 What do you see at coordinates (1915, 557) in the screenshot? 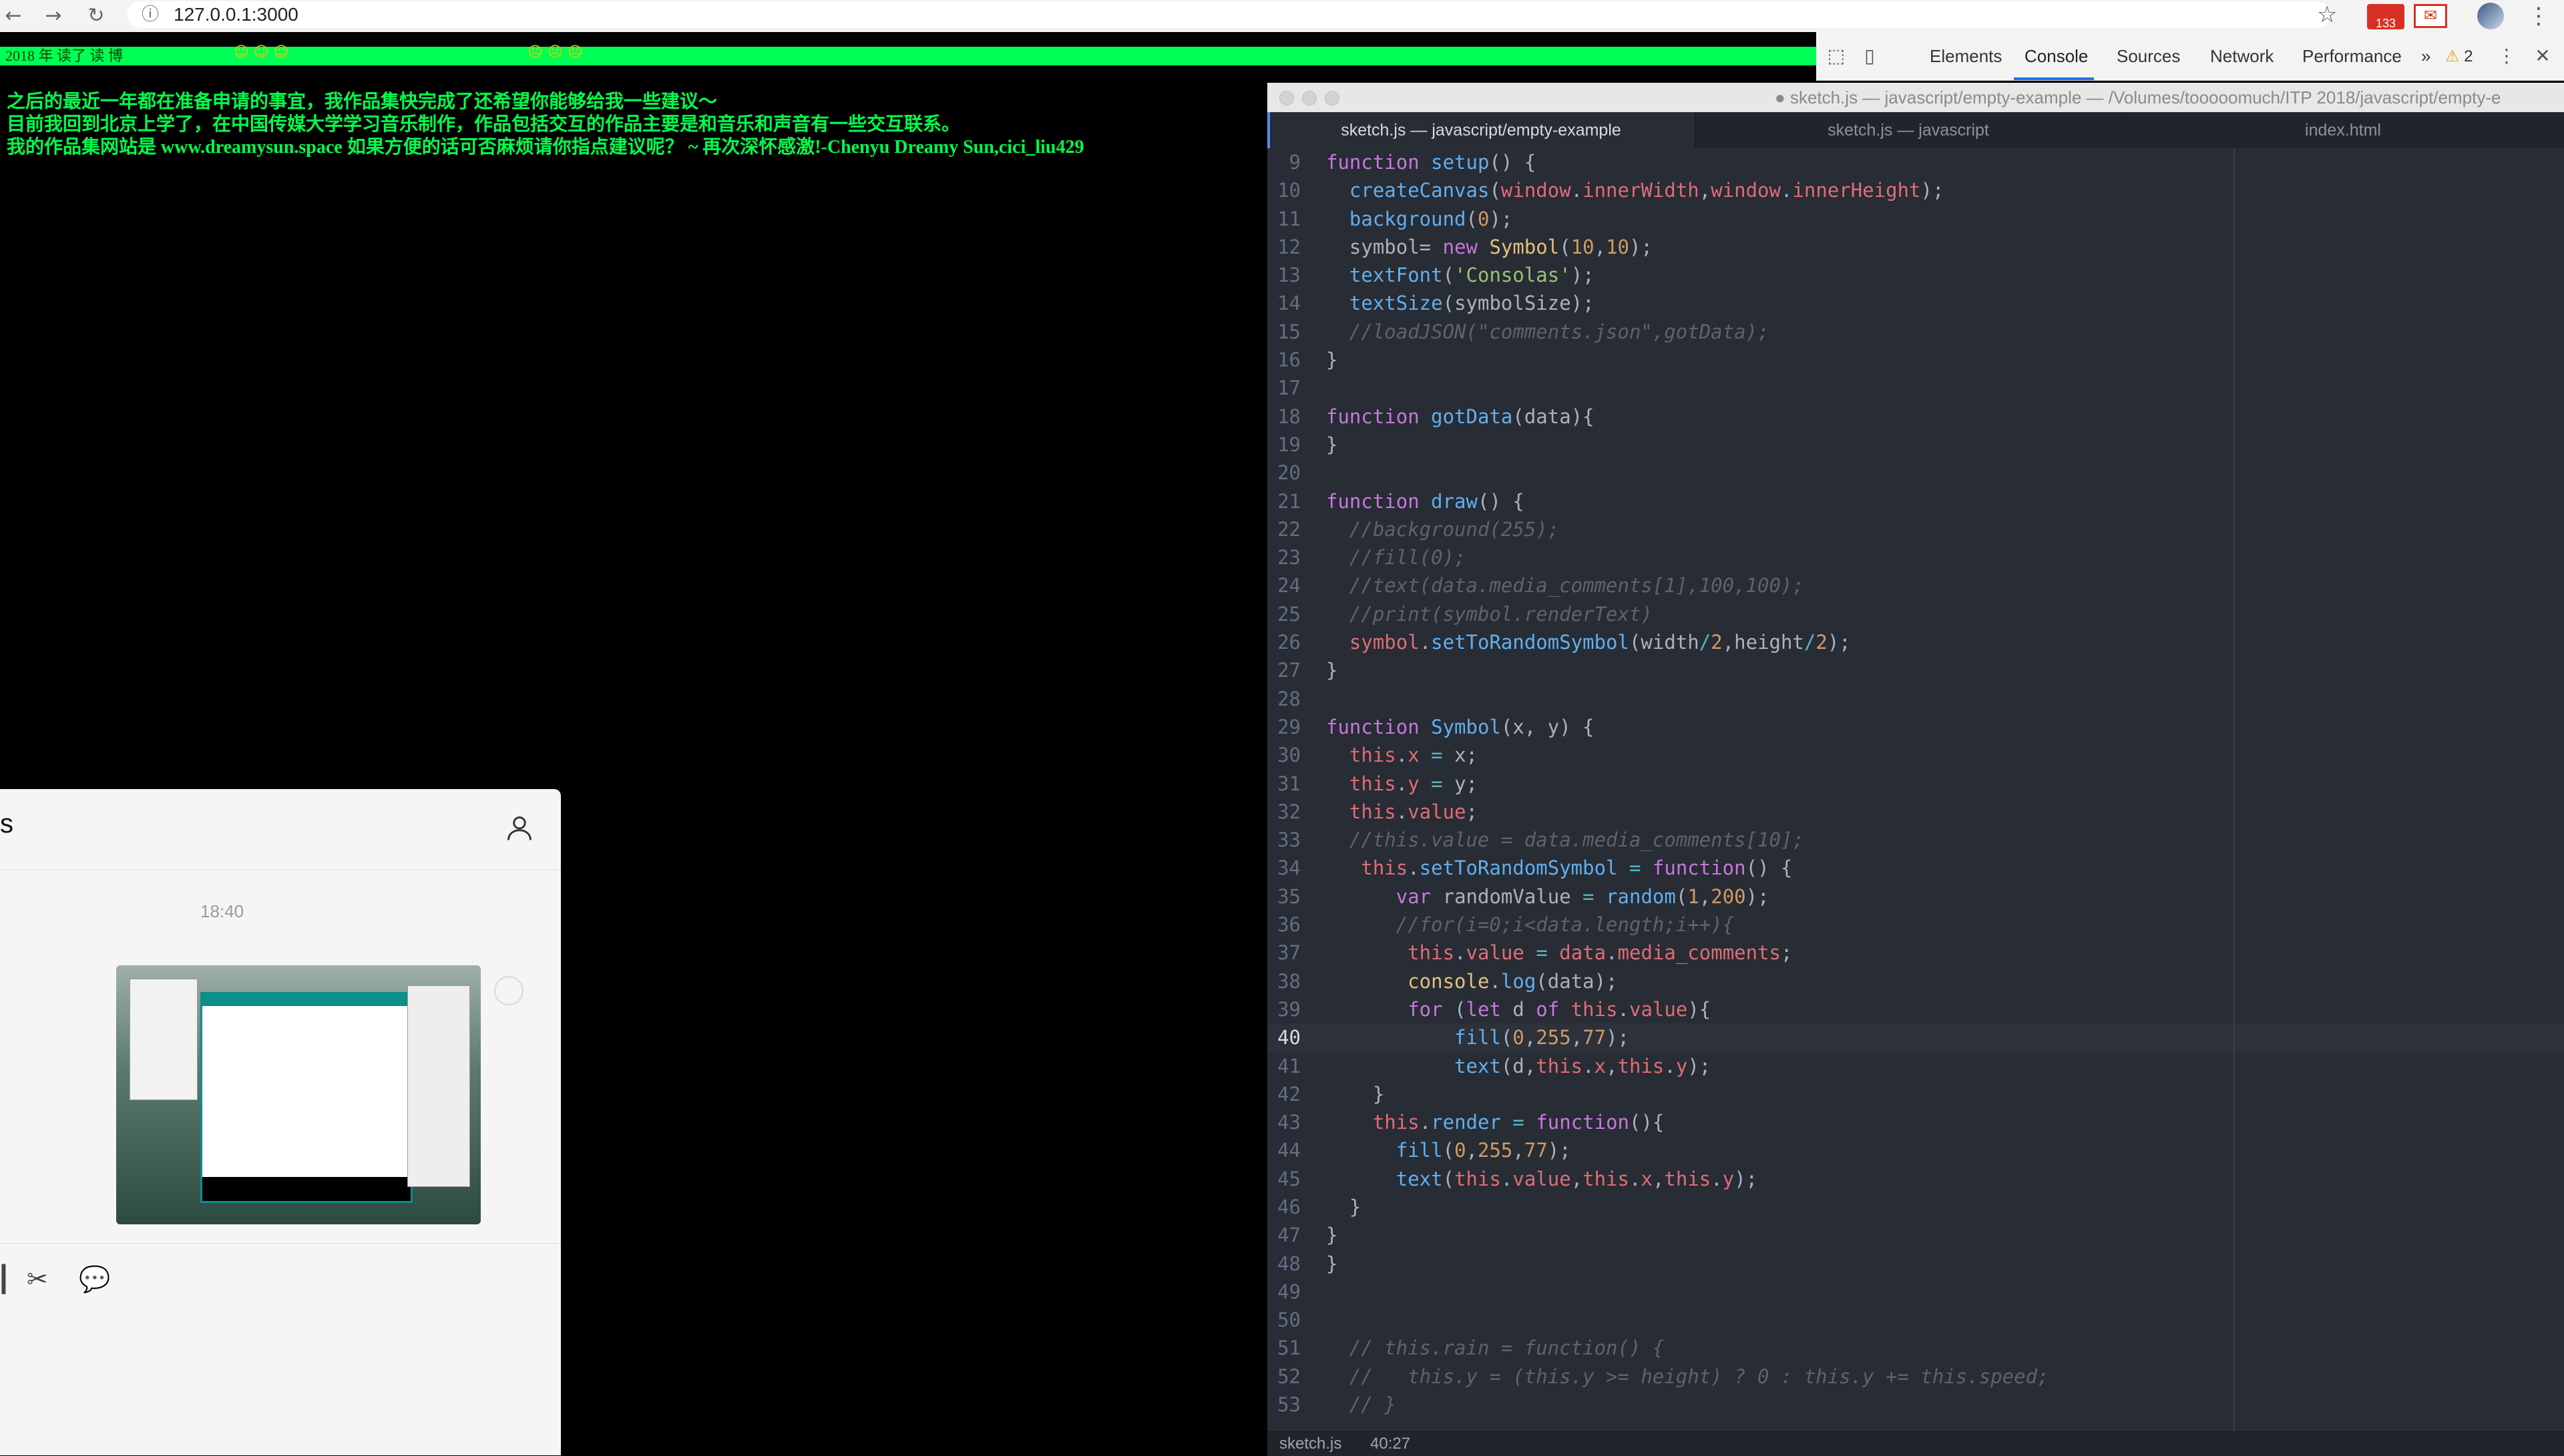
I see `code-line: 23 //fill(0);` at bounding box center [1915, 557].